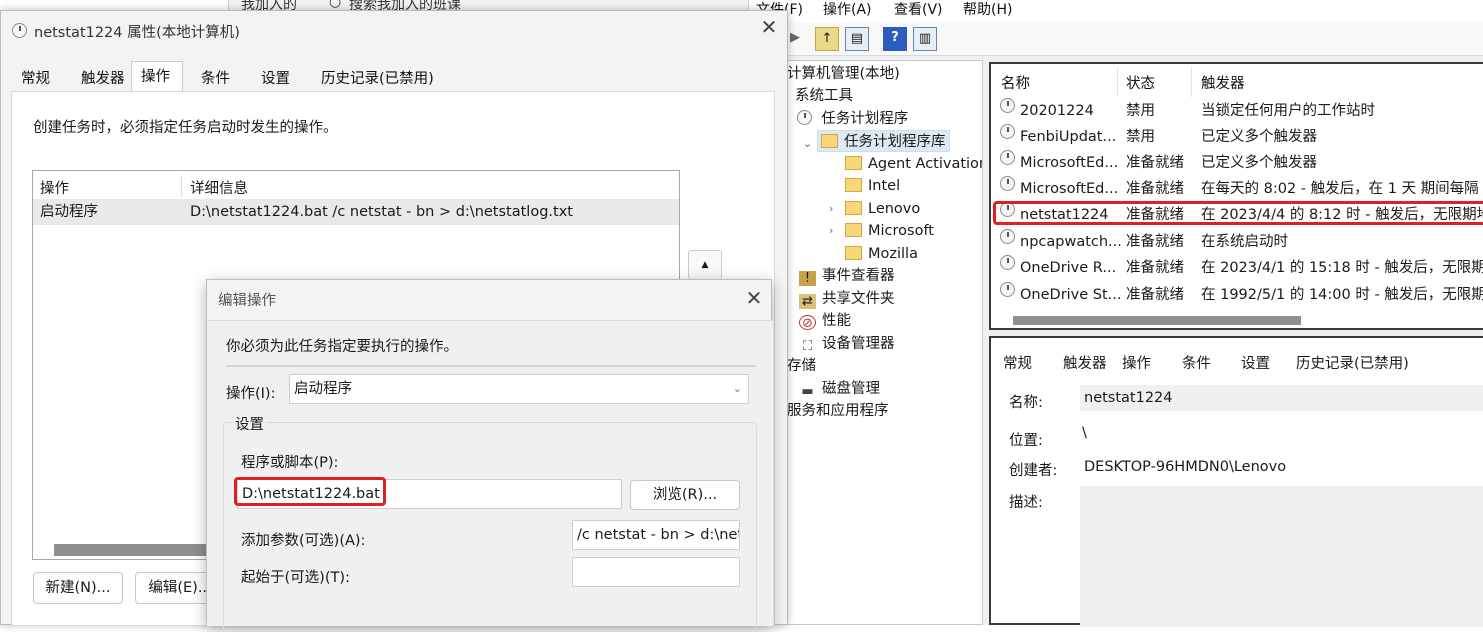  What do you see at coordinates (1033, 471) in the screenshot?
I see `author-label: 创建者:` at bounding box center [1033, 471].